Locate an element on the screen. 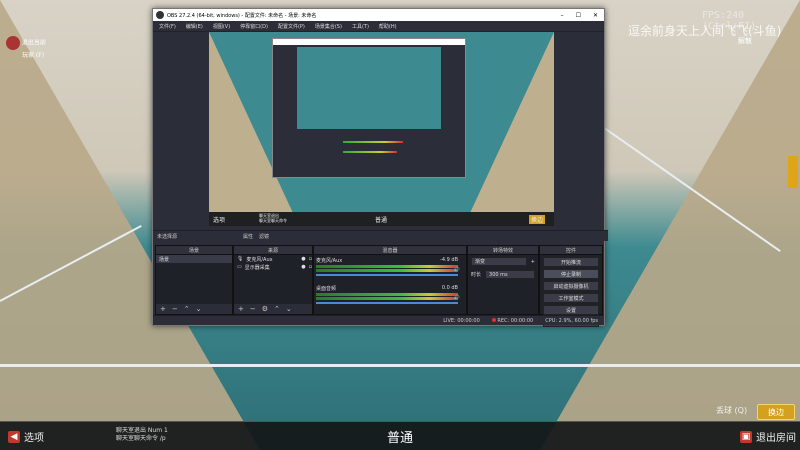 This screenshot has width=800, height=450. nested-titlebar is located at coordinates (369, 42).